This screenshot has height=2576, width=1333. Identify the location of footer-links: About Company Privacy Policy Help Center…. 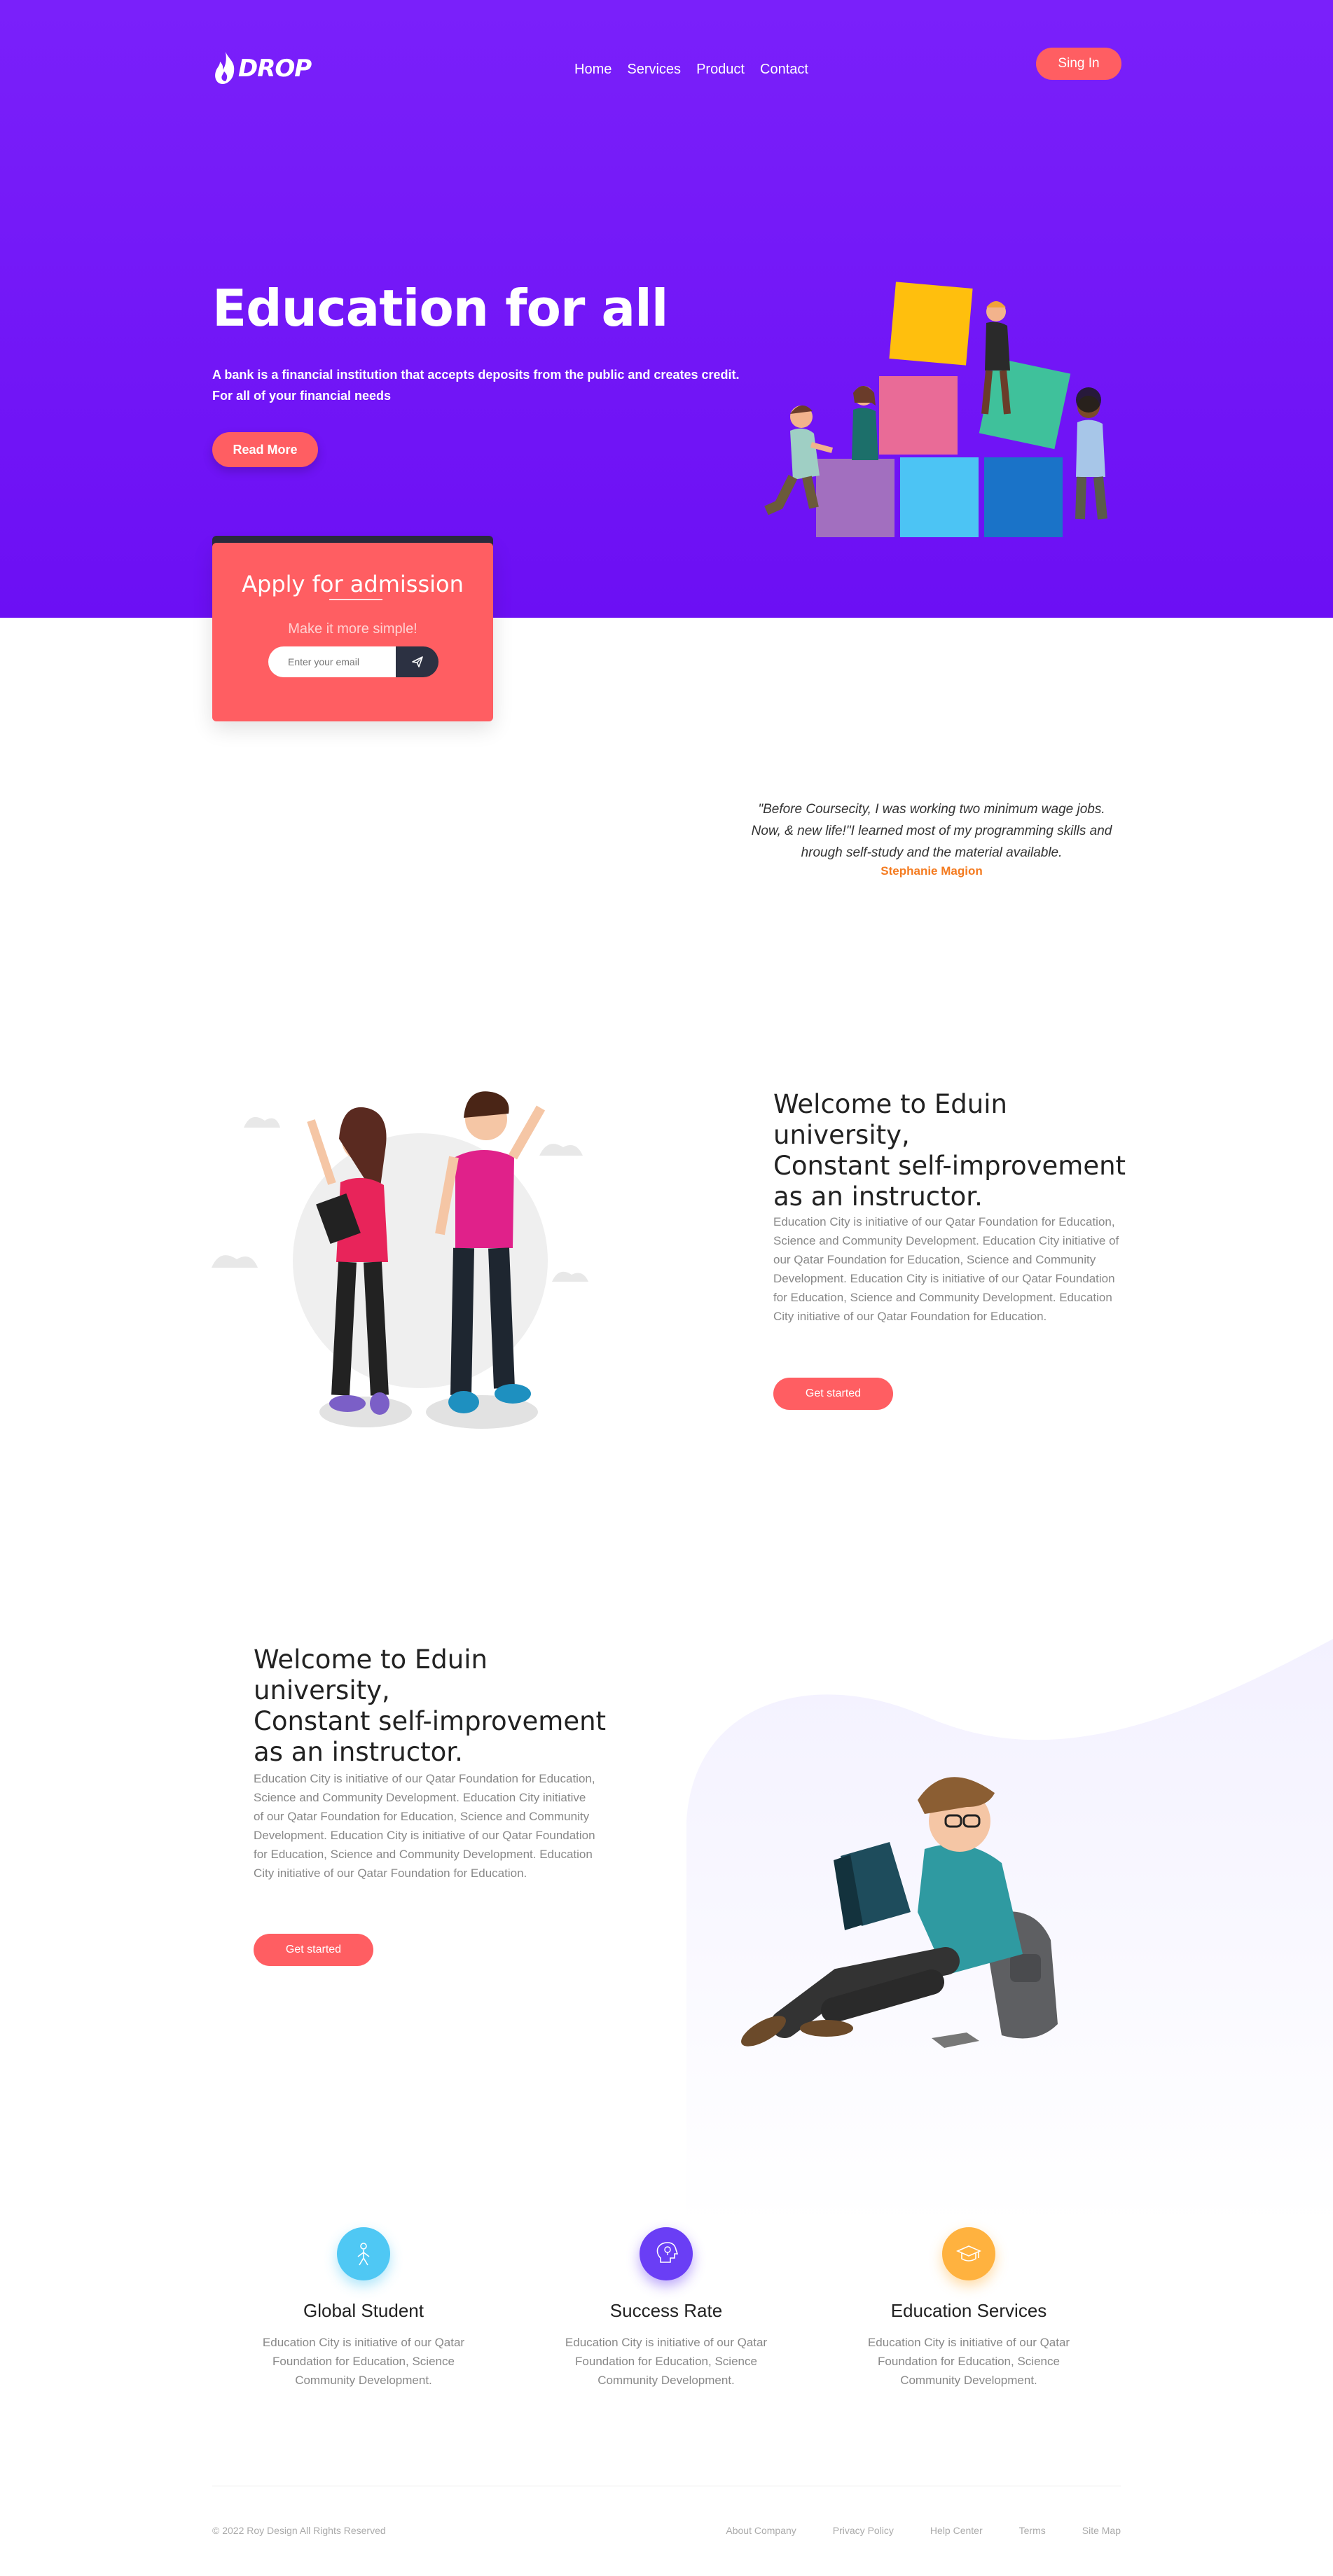
(923, 2530).